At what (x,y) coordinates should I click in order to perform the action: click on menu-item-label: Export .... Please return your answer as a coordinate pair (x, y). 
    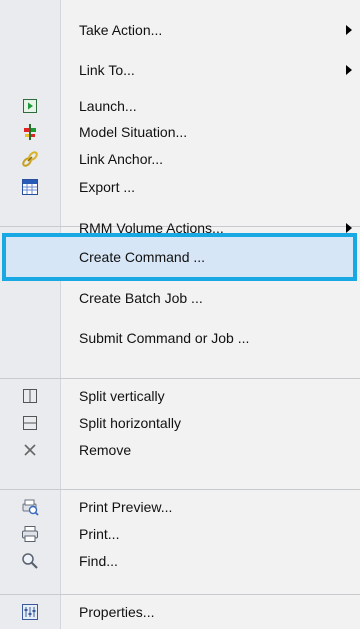
    Looking at the image, I should click on (107, 187).